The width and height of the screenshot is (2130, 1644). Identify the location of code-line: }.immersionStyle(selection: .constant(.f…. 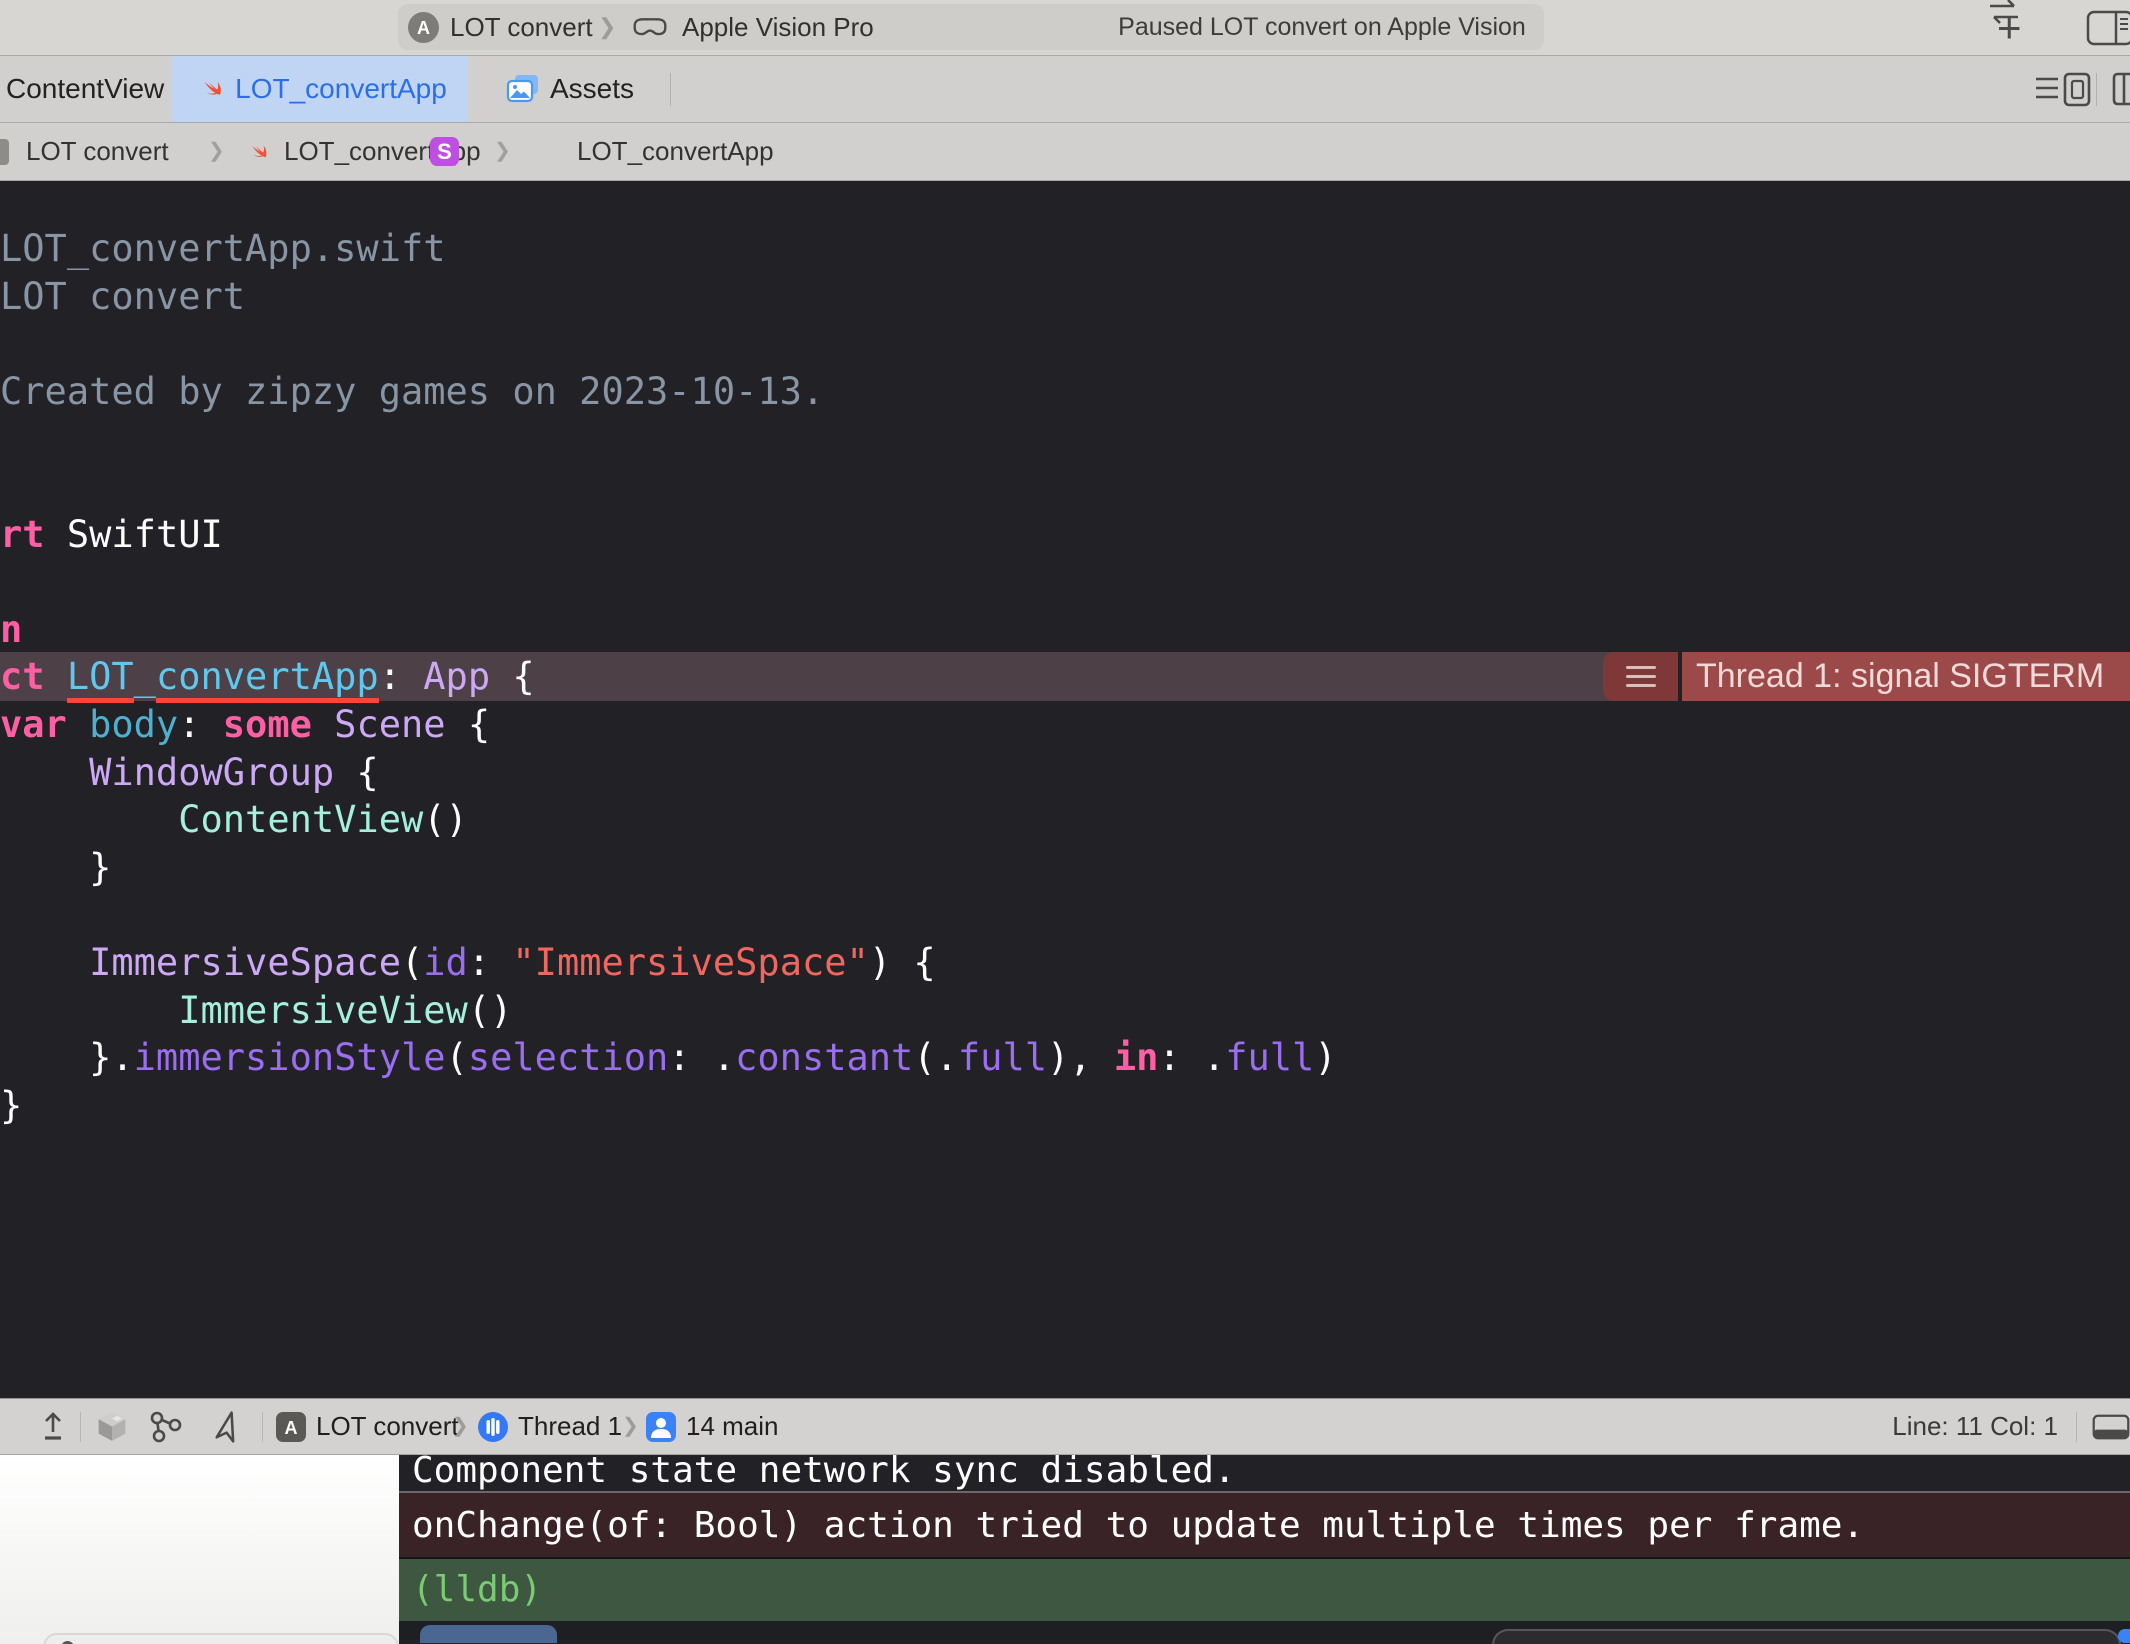
(668, 1058).